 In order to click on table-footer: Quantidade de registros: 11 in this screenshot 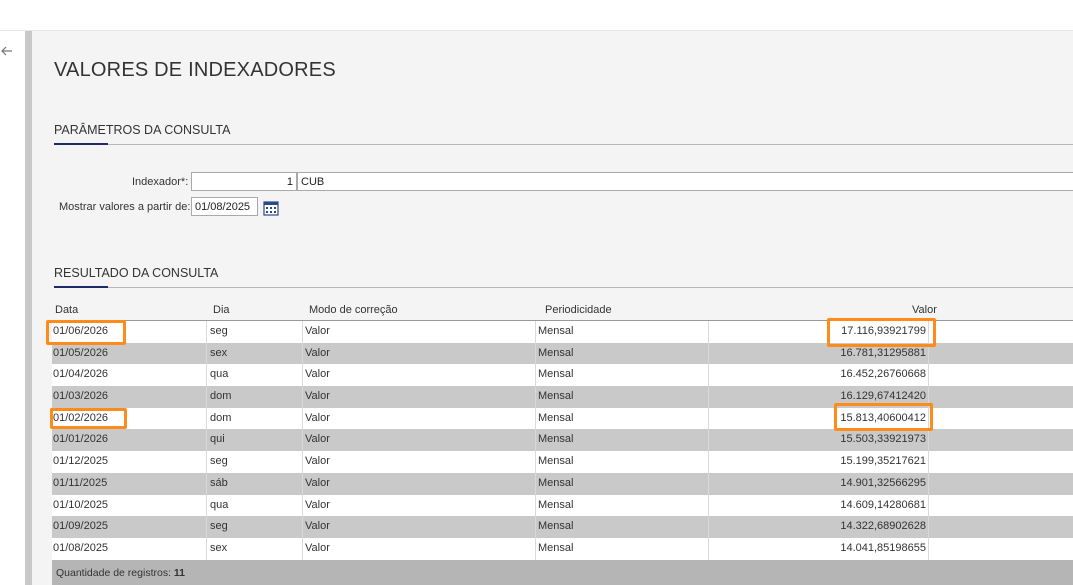, I will do `click(562, 572)`.